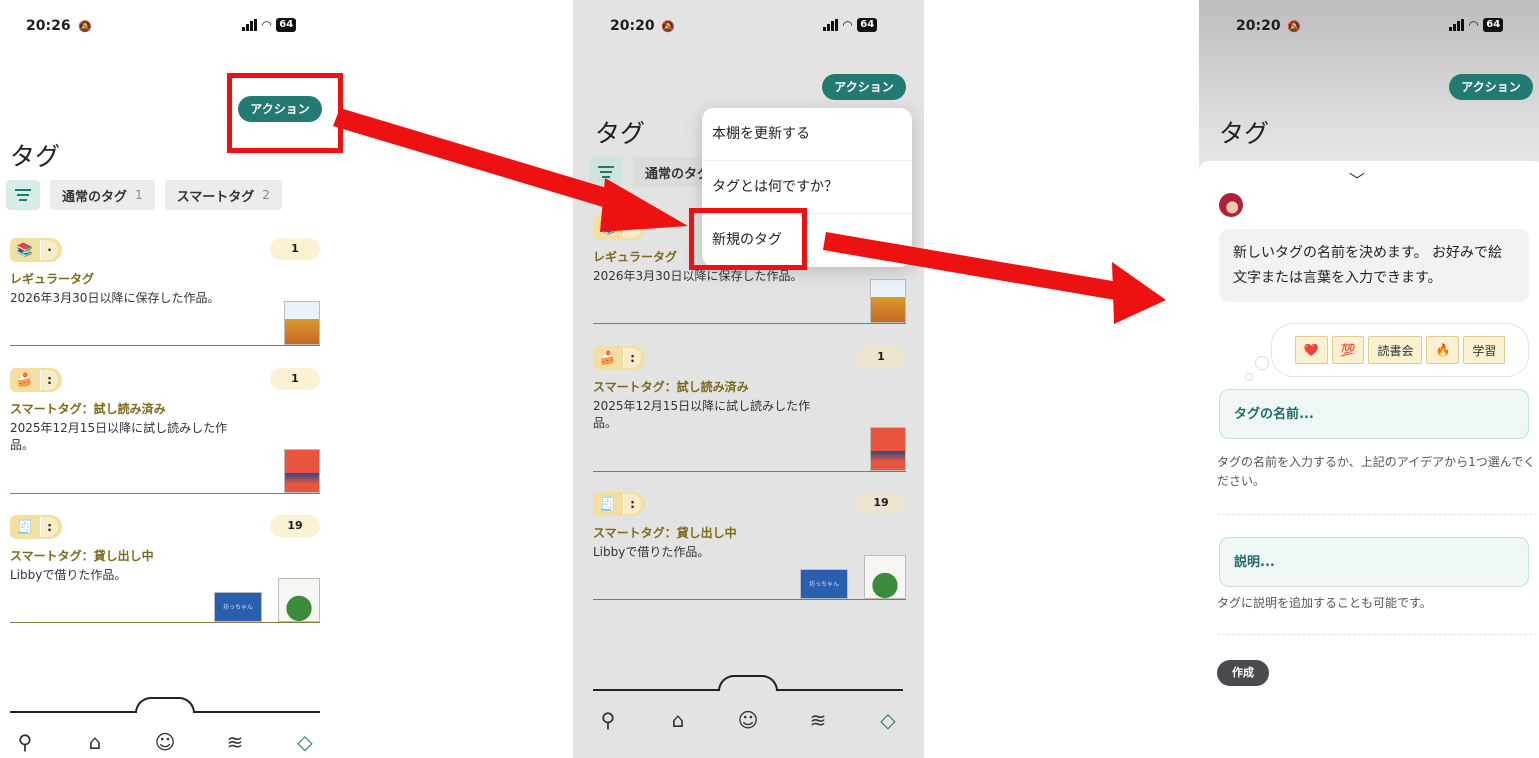  I want to click on arrowhead-to-menu, so click(644, 205).